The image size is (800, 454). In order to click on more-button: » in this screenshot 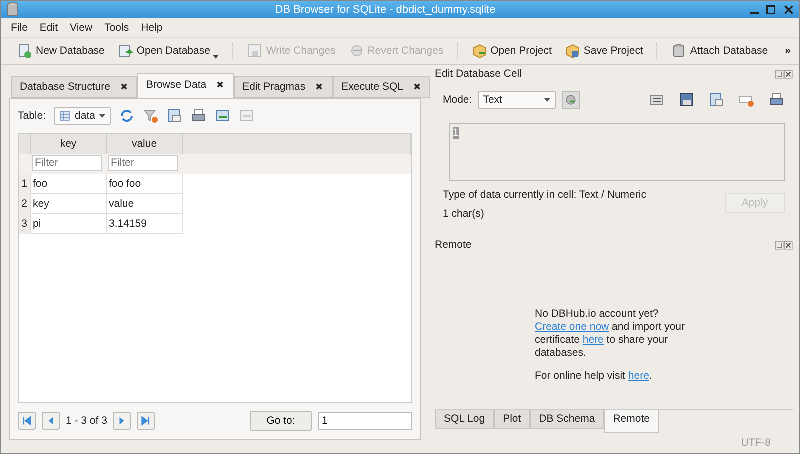, I will do `click(788, 51)`.